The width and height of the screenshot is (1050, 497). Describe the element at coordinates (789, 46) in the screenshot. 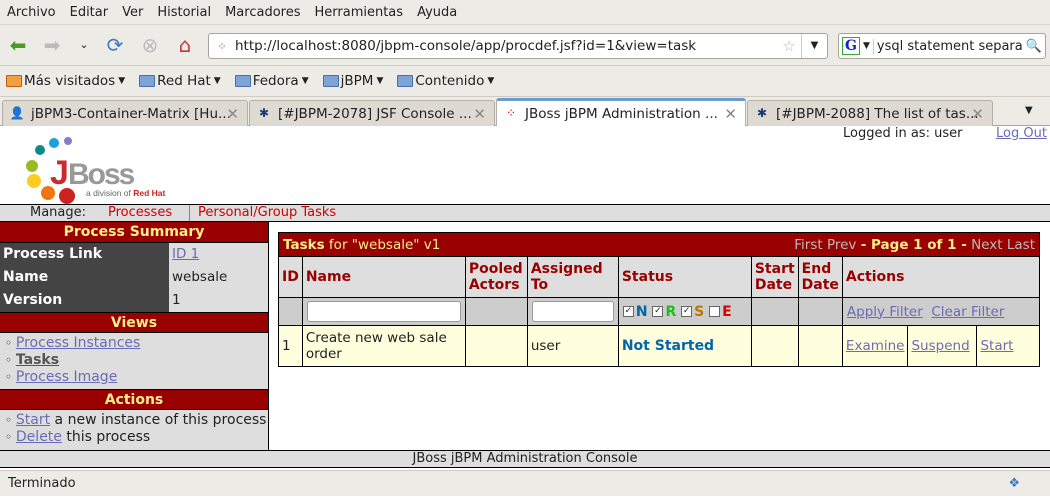

I see `bookmark-star-icon: ☆` at that location.